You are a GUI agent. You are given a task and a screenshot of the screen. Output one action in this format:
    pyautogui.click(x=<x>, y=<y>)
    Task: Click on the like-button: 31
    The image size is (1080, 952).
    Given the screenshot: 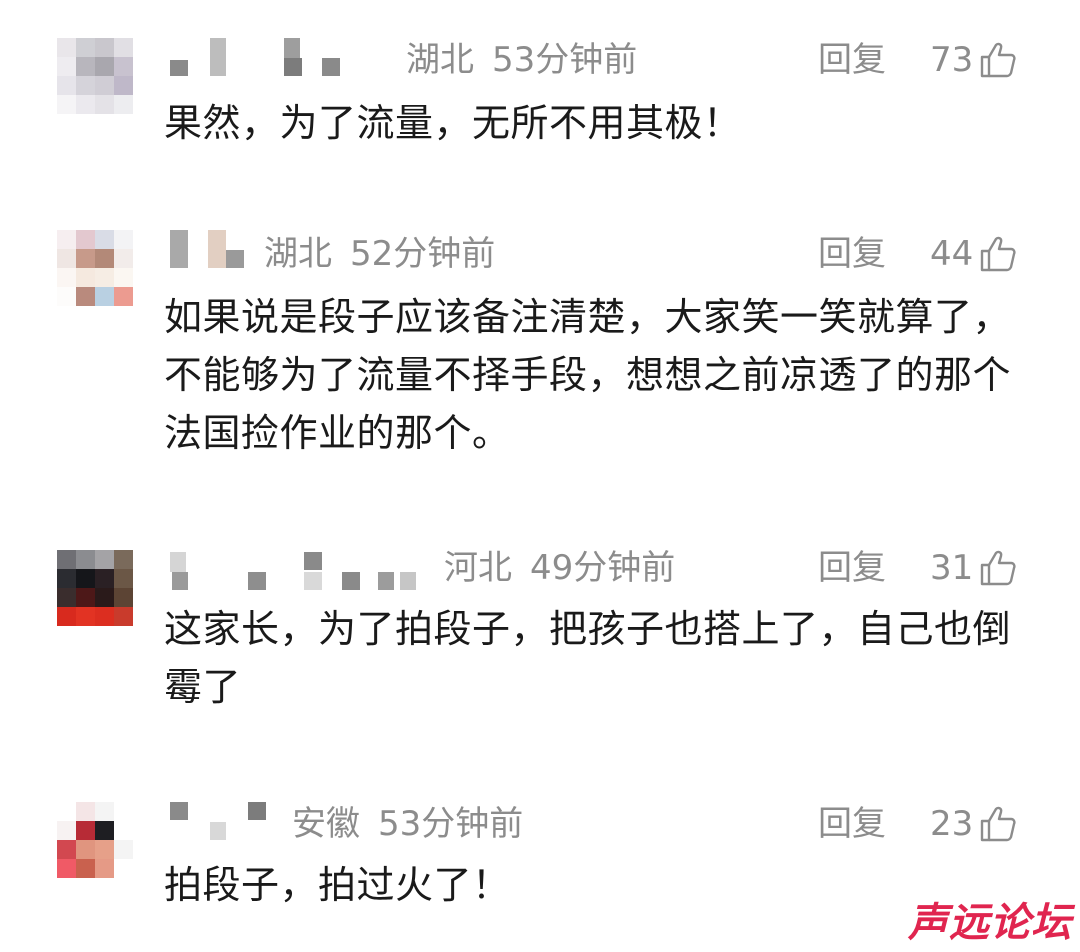 What is the action you would take?
    pyautogui.click(x=973, y=568)
    